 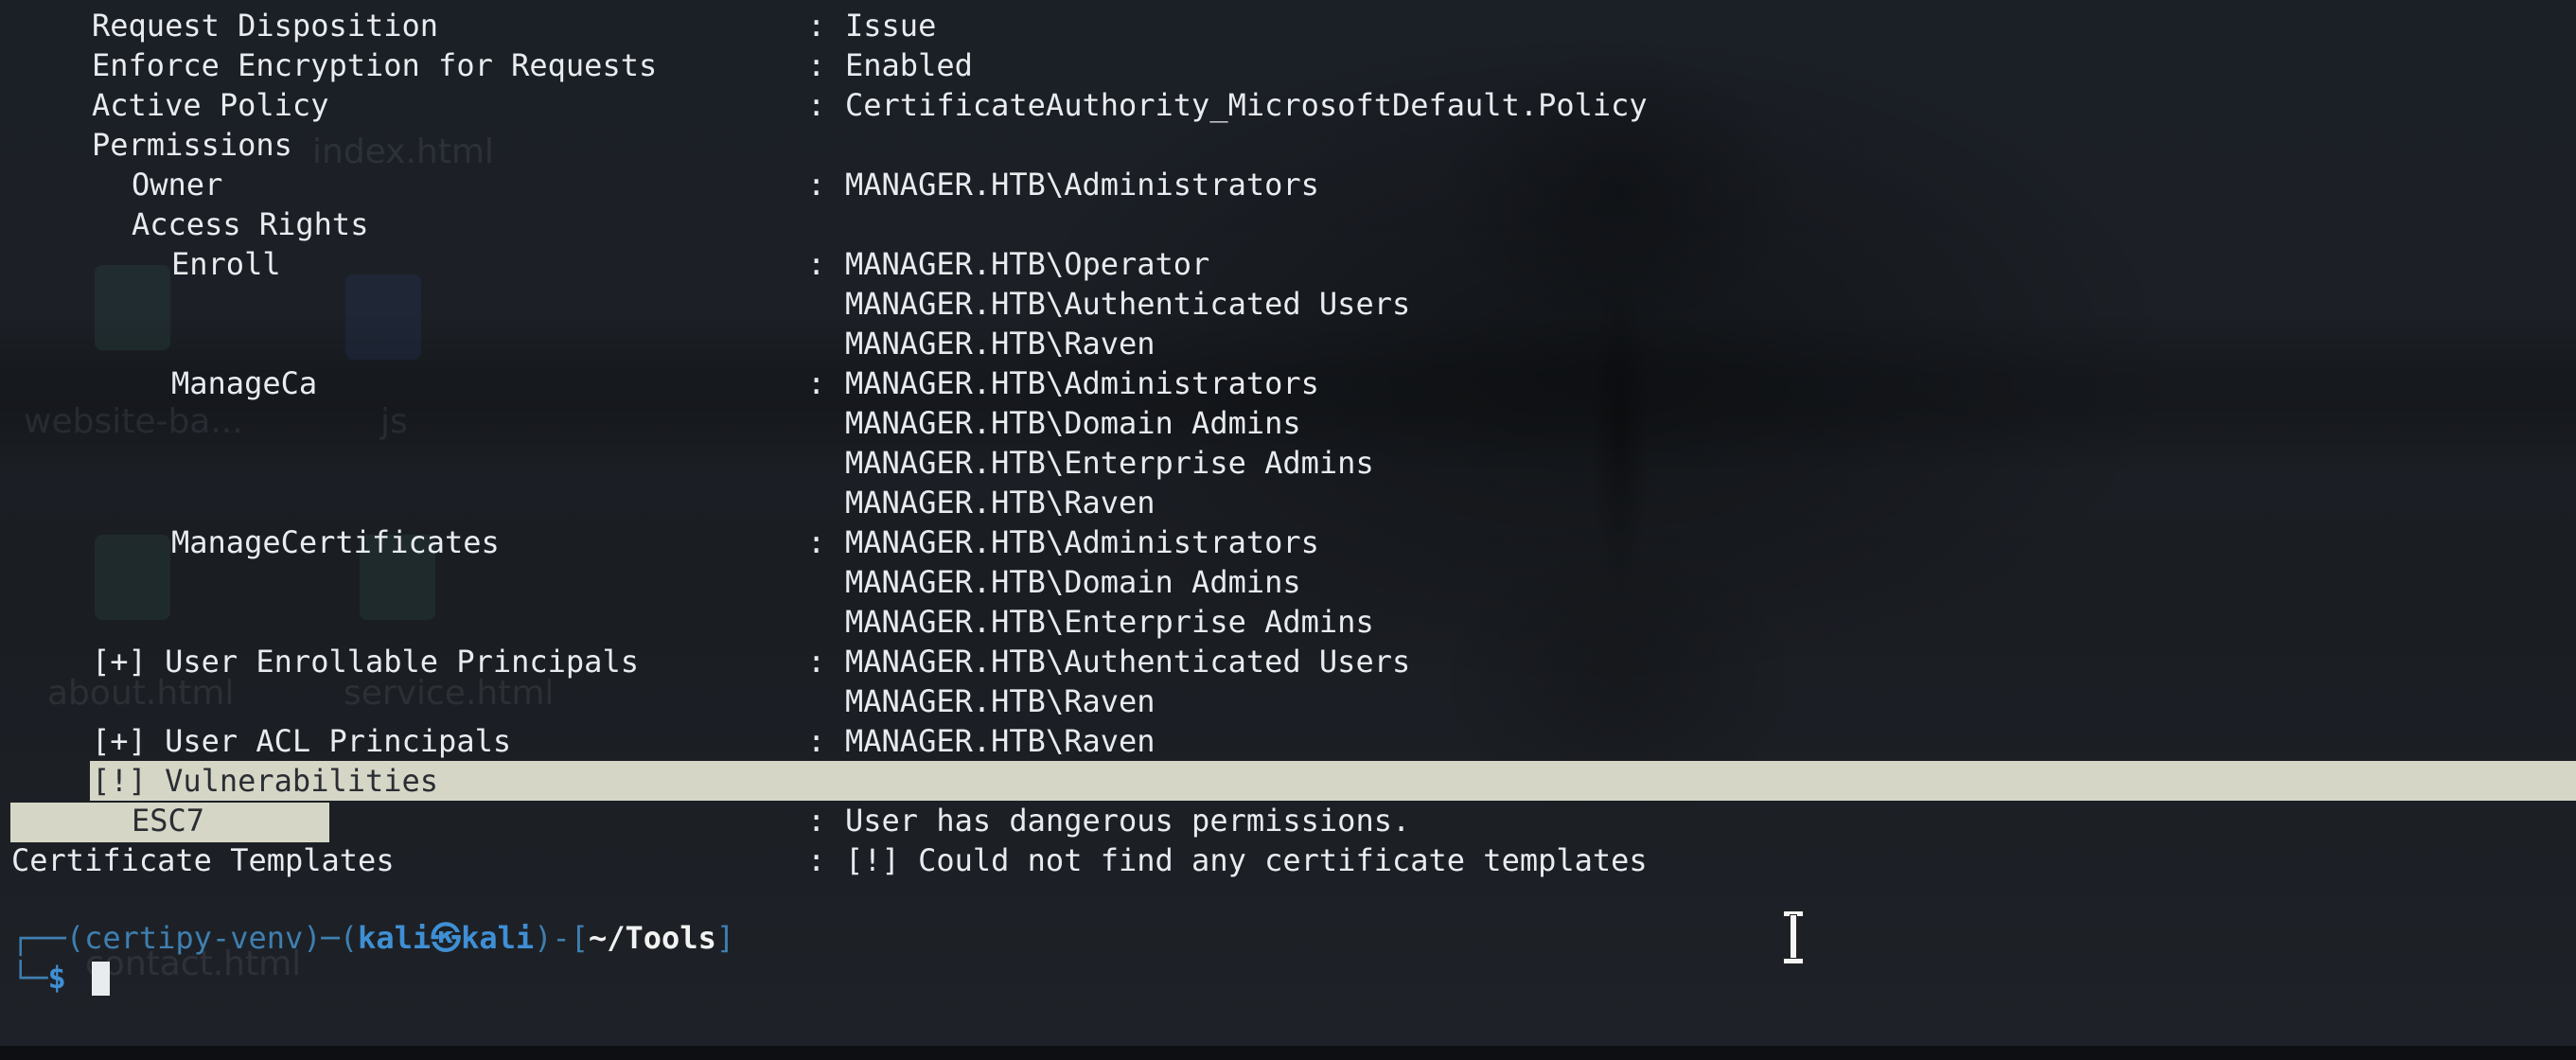 What do you see at coordinates (210, 105) in the screenshot?
I see `row-key: Active Policy` at bounding box center [210, 105].